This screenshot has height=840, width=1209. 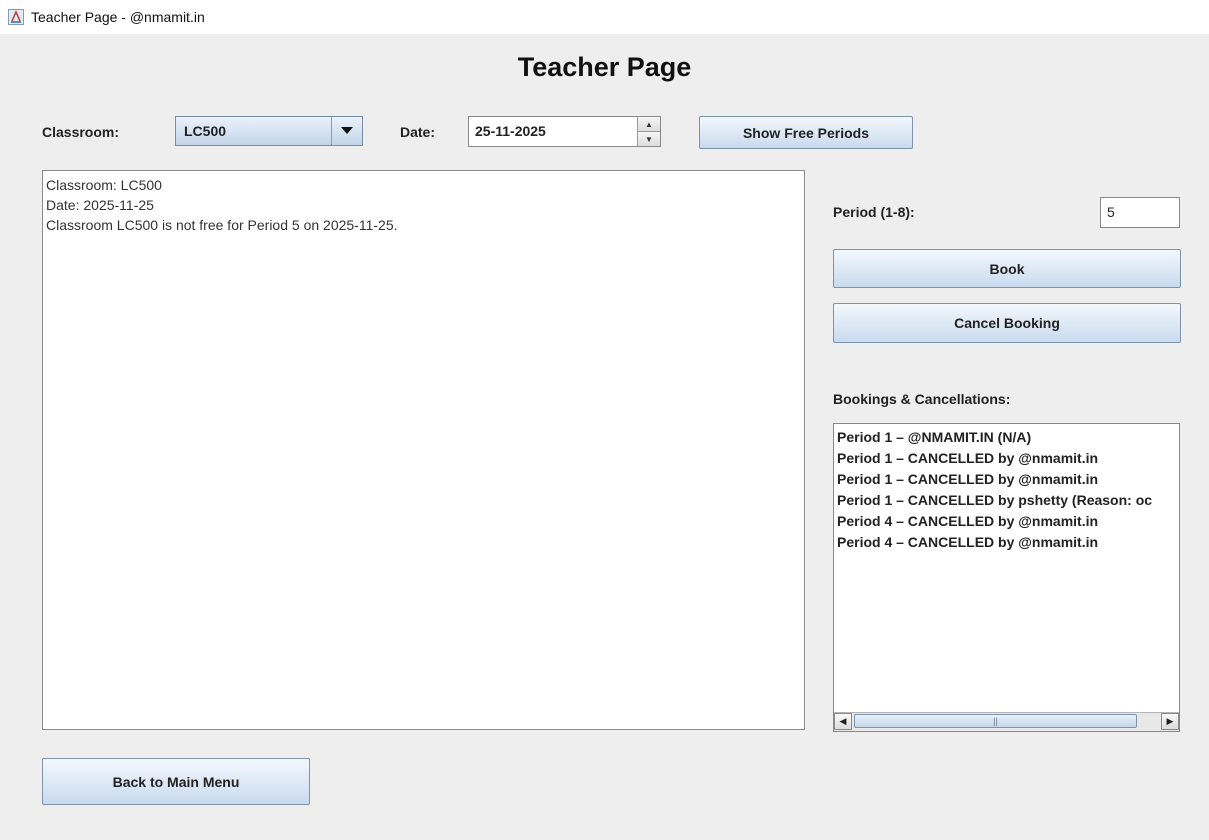 I want to click on spinner-up-icon: ▲, so click(x=649, y=124).